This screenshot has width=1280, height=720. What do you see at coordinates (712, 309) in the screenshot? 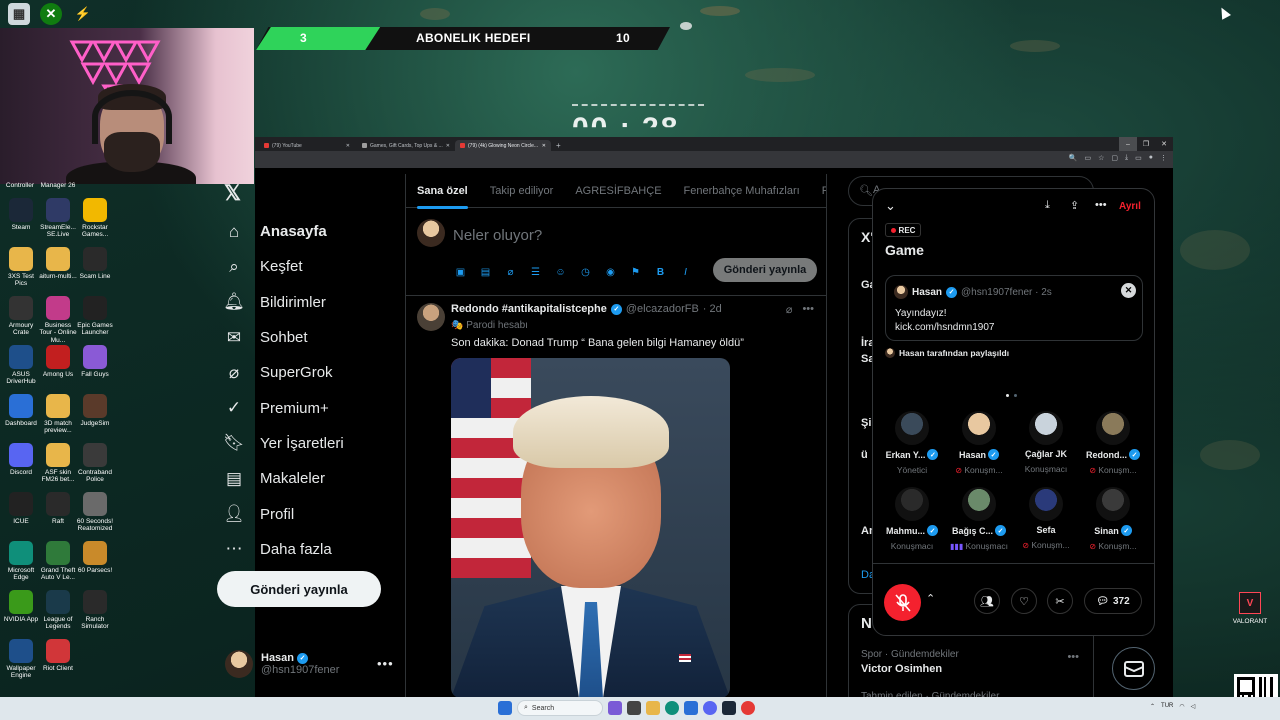
I see `tweet-time: · 2d` at bounding box center [712, 309].